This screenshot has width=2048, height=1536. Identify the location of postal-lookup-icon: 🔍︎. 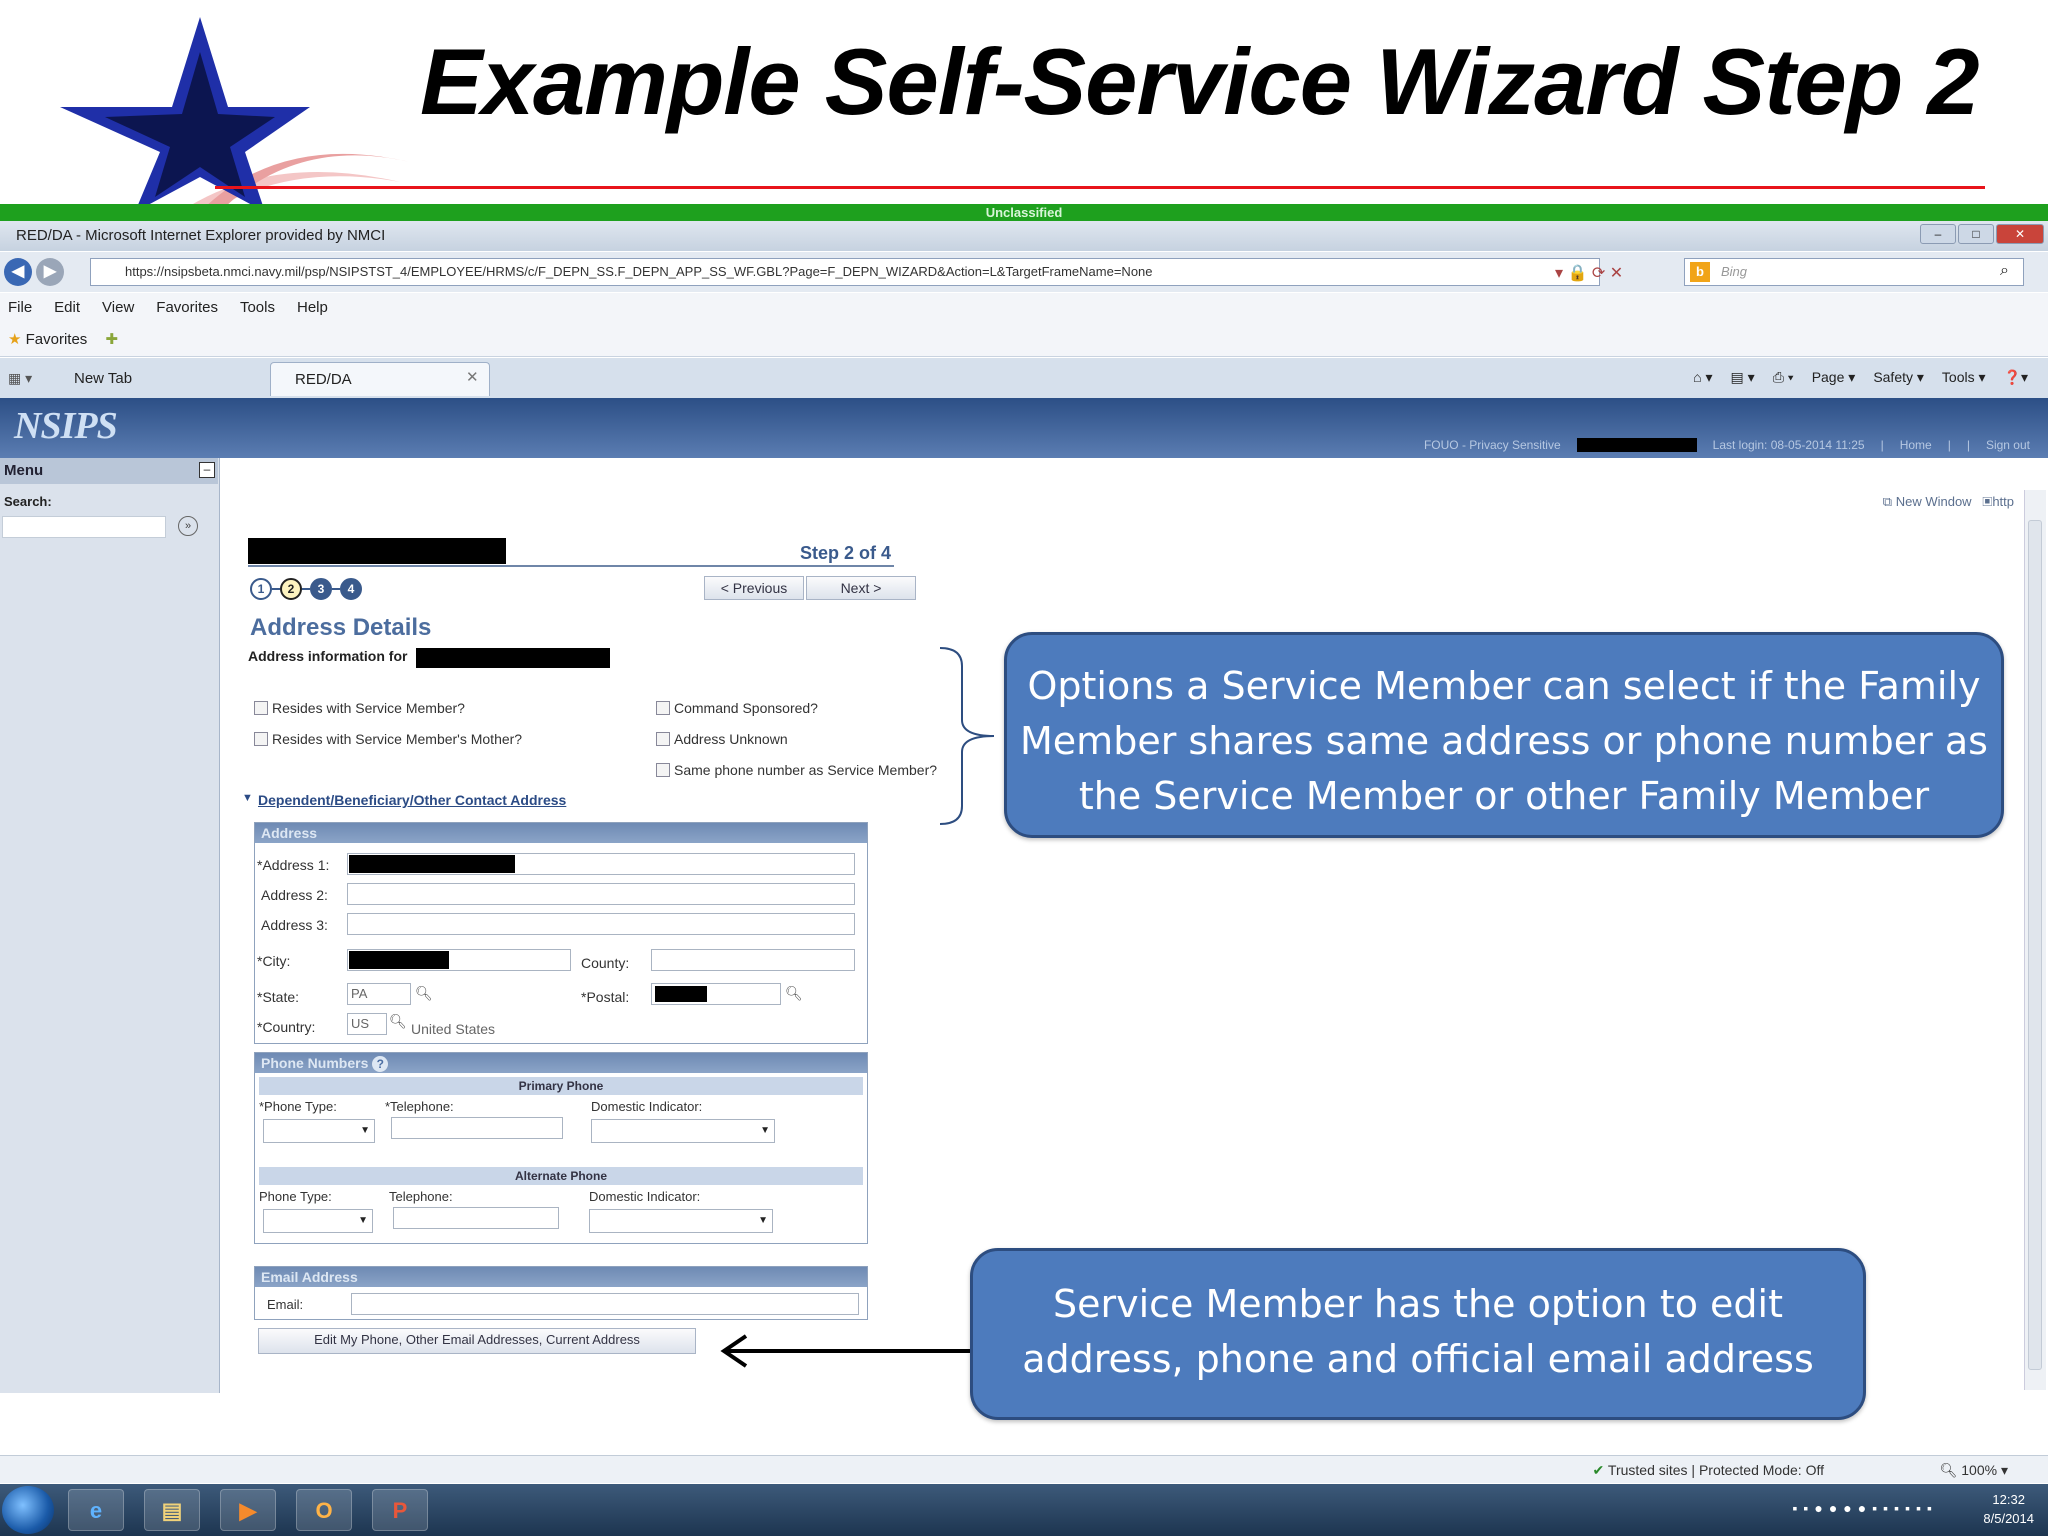
(794, 993).